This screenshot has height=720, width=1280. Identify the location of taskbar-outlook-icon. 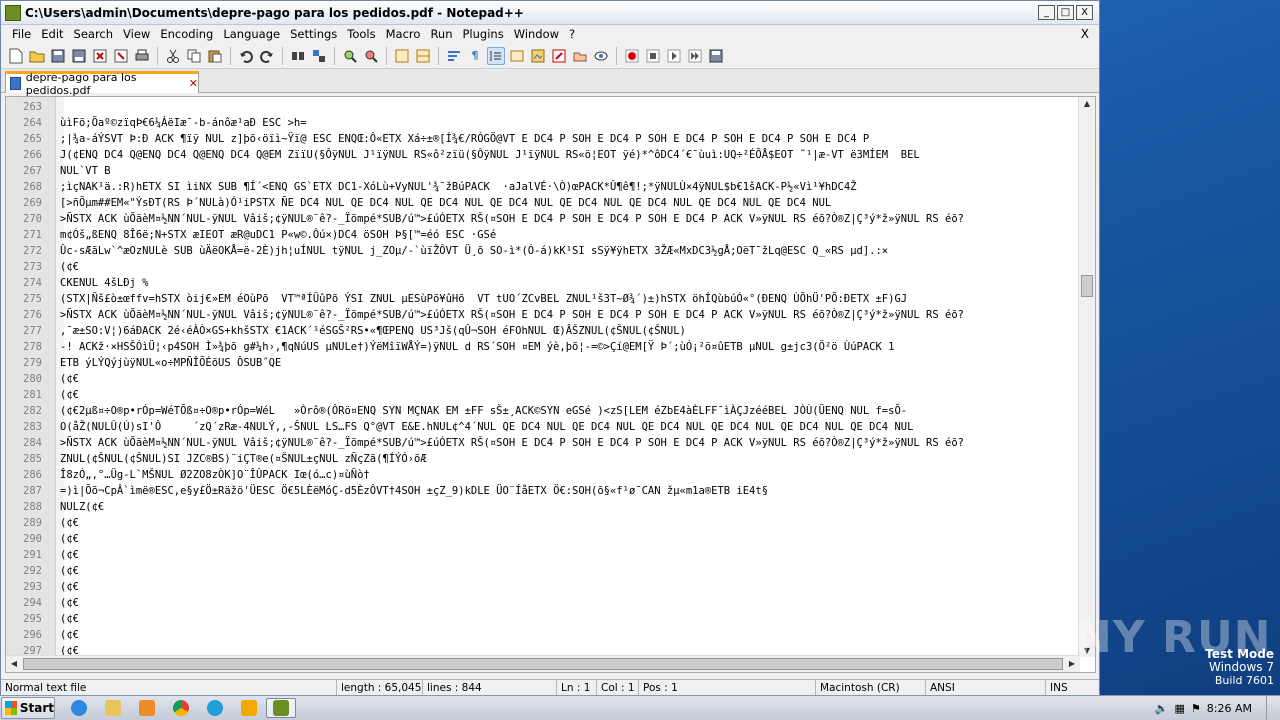
(249, 708).